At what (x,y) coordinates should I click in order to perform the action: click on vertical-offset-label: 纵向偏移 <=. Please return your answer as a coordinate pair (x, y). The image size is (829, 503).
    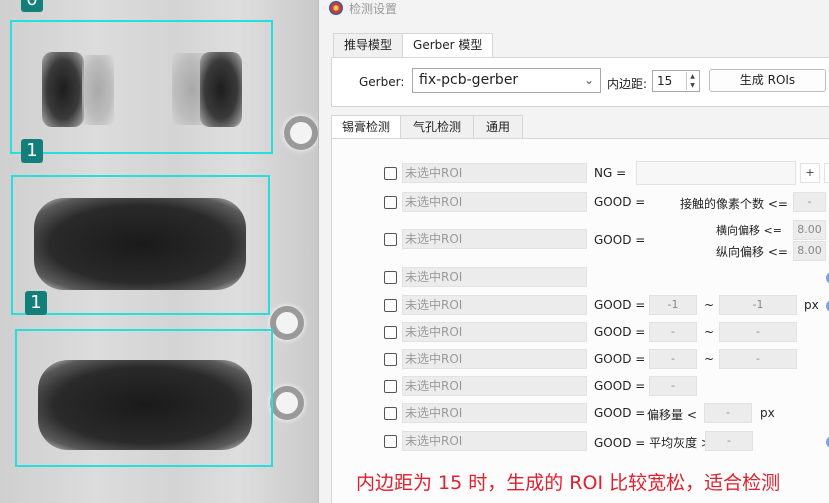
    Looking at the image, I should click on (752, 252).